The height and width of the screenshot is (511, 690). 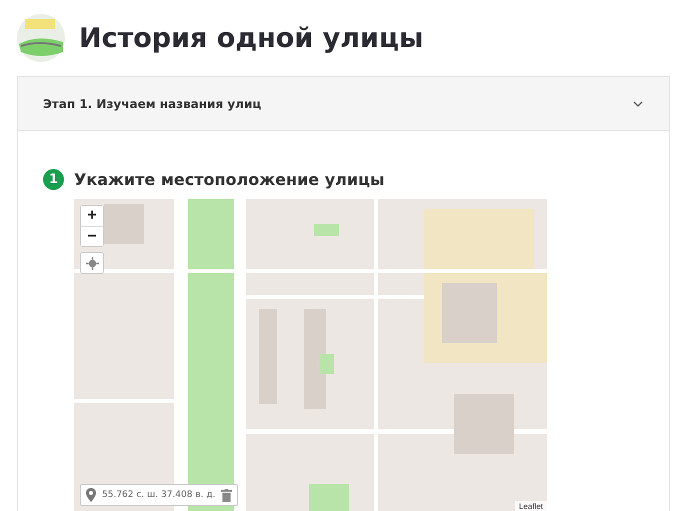 I want to click on locate-button, so click(x=92, y=263).